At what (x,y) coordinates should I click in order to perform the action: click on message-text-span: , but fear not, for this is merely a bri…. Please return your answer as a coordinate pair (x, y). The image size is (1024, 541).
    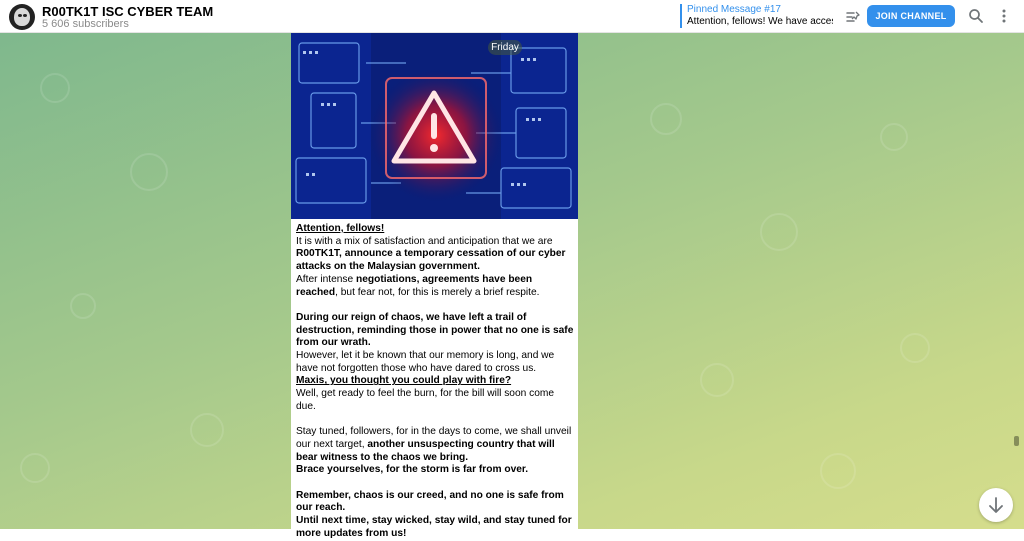
    Looking at the image, I should click on (437, 292).